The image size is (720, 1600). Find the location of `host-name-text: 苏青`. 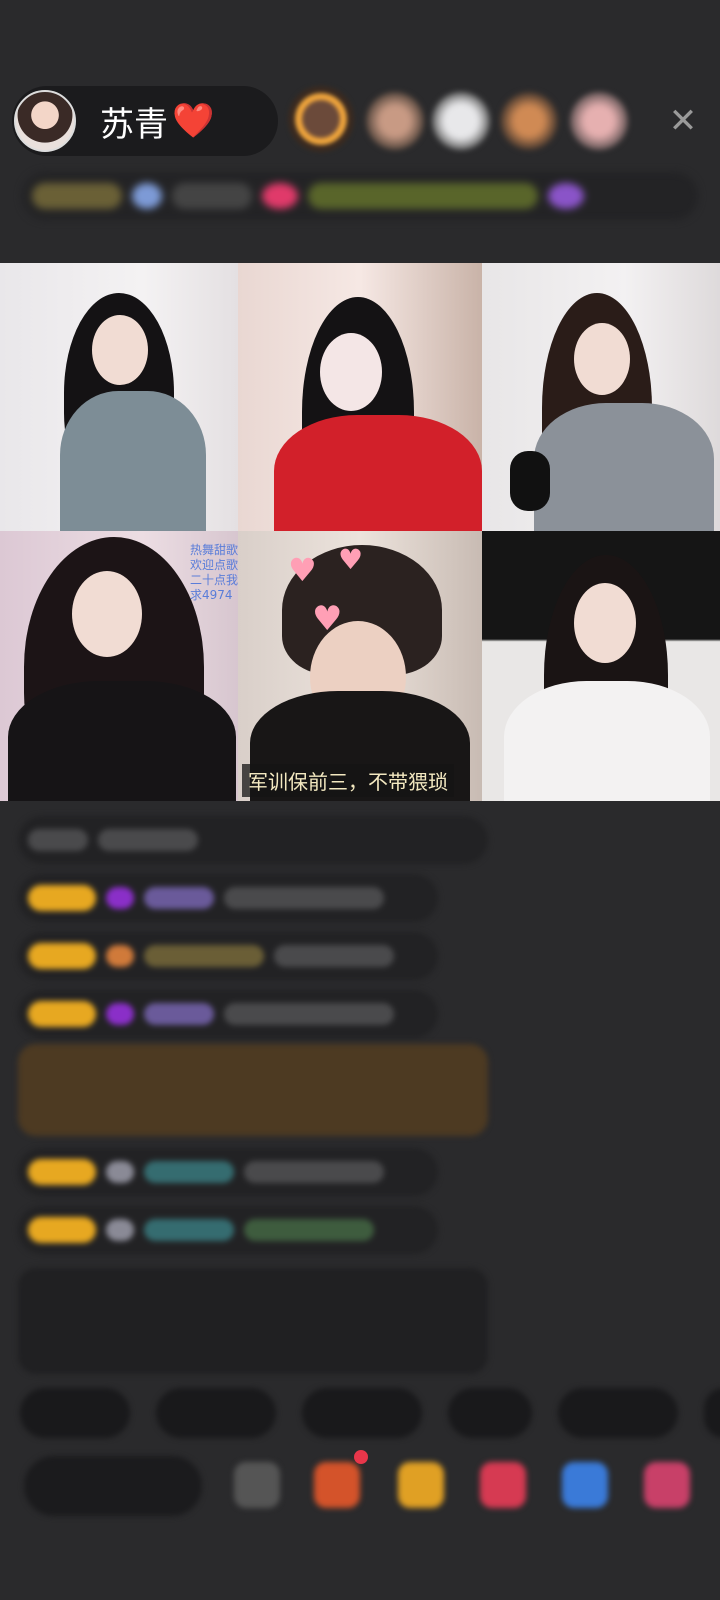

host-name-text: 苏青 is located at coordinates (134, 124).